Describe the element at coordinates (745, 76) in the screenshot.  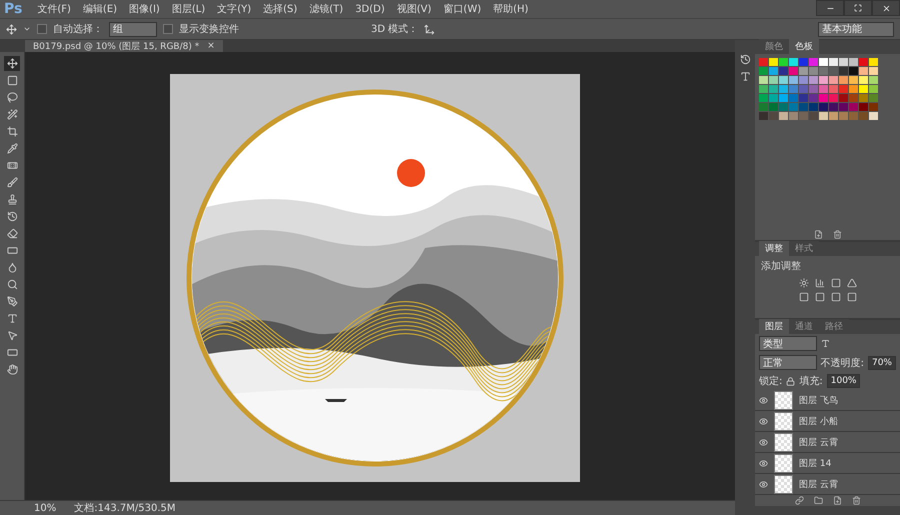
I see `character-panel-icon` at that location.